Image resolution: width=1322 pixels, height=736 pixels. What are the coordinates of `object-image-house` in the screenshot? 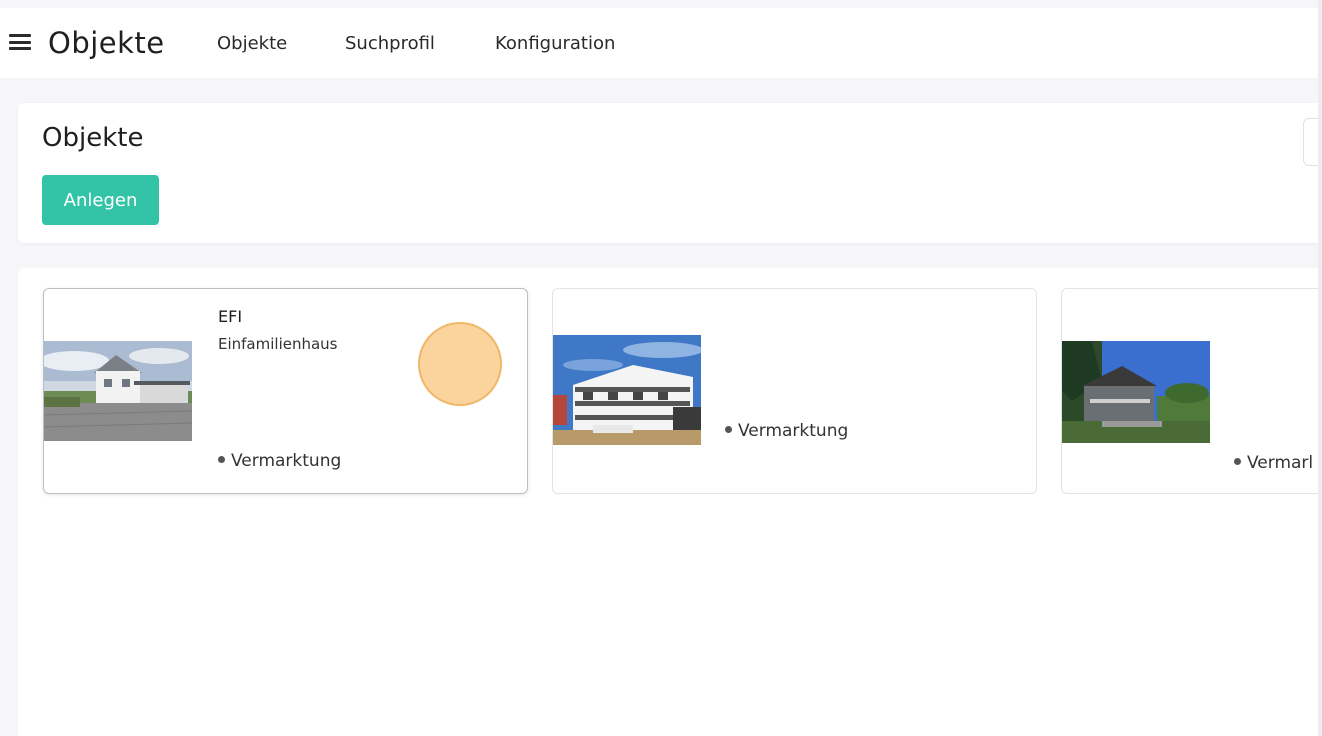 It's located at (118, 396).